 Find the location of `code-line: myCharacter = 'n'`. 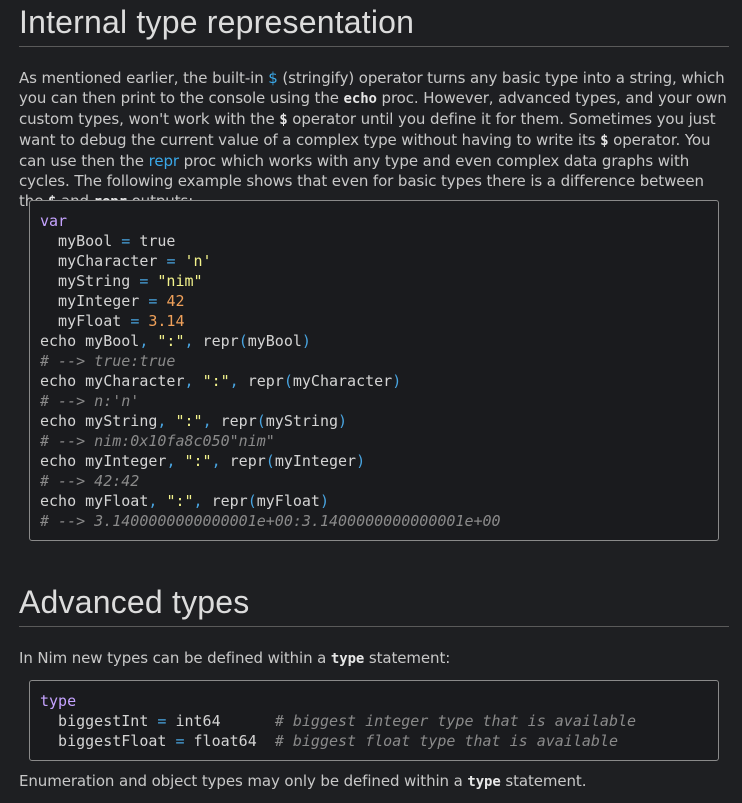

code-line: myCharacter = 'n' is located at coordinates (126, 261).